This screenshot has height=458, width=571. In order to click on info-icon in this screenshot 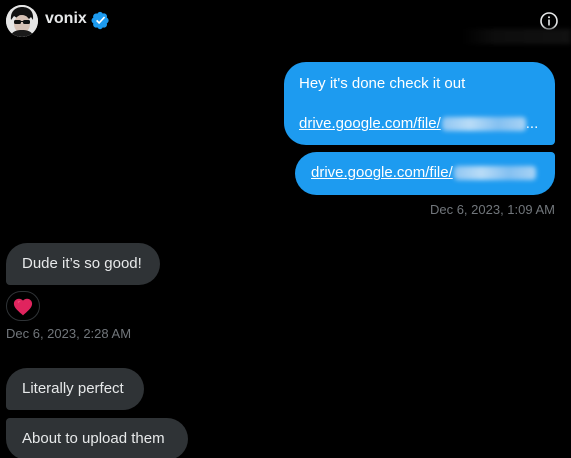, I will do `click(549, 21)`.